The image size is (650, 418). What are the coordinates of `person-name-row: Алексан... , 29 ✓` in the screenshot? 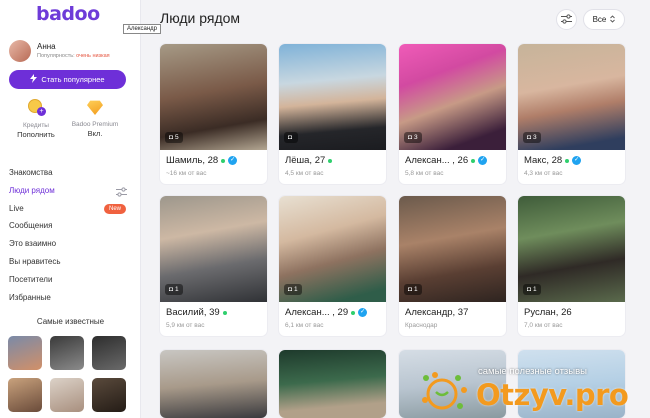 It's located at (326, 312).